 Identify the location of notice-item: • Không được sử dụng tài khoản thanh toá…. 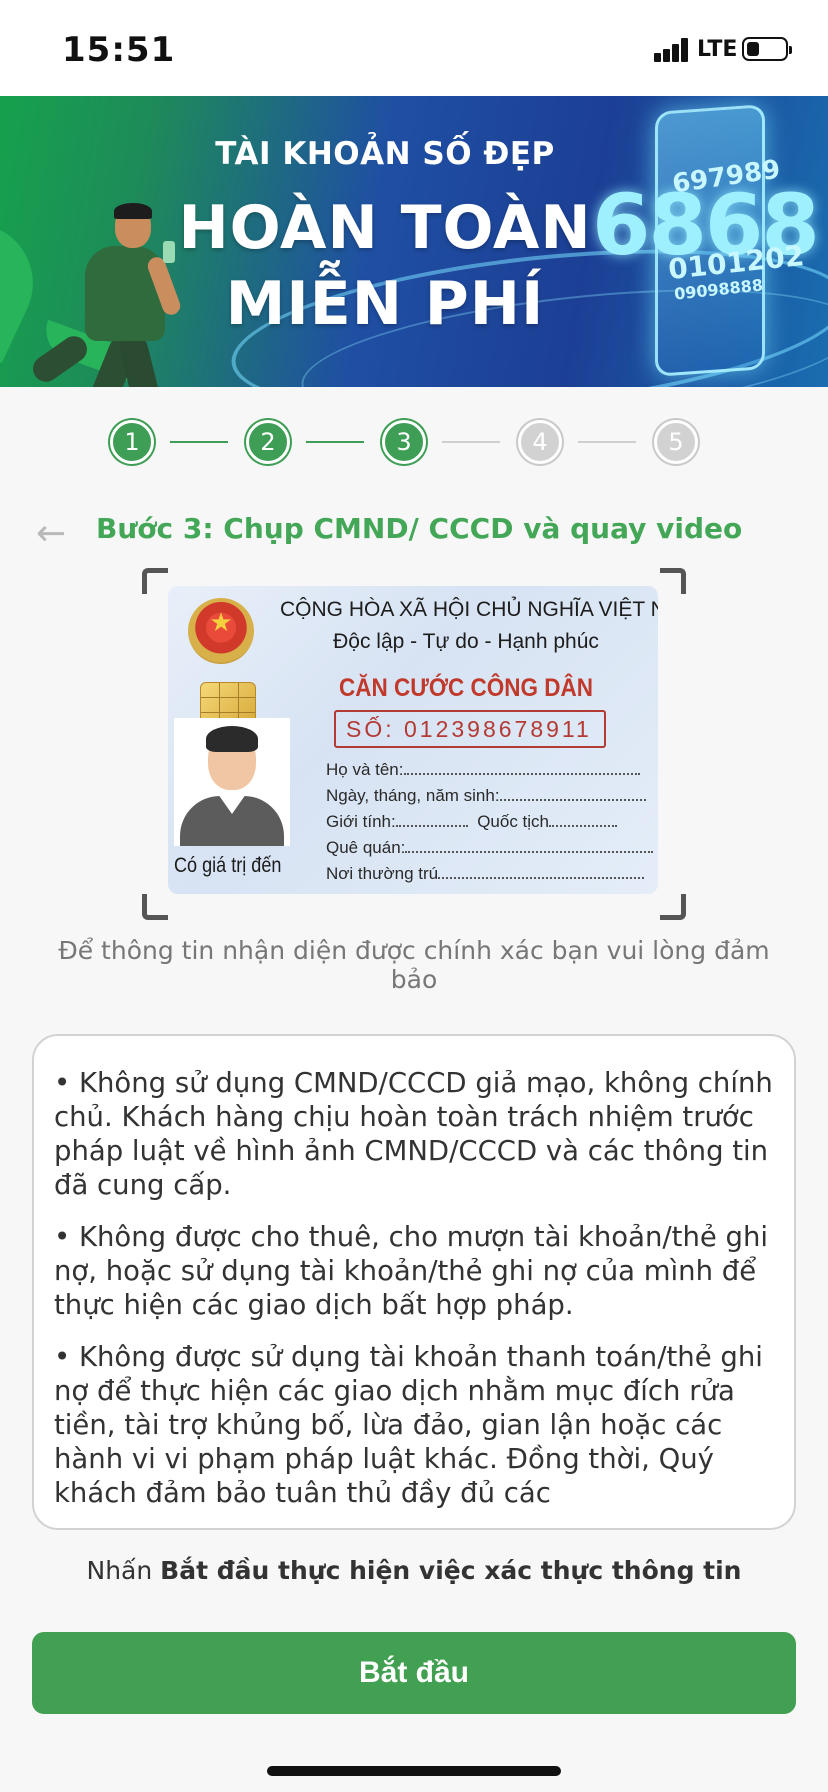
(408, 1425).